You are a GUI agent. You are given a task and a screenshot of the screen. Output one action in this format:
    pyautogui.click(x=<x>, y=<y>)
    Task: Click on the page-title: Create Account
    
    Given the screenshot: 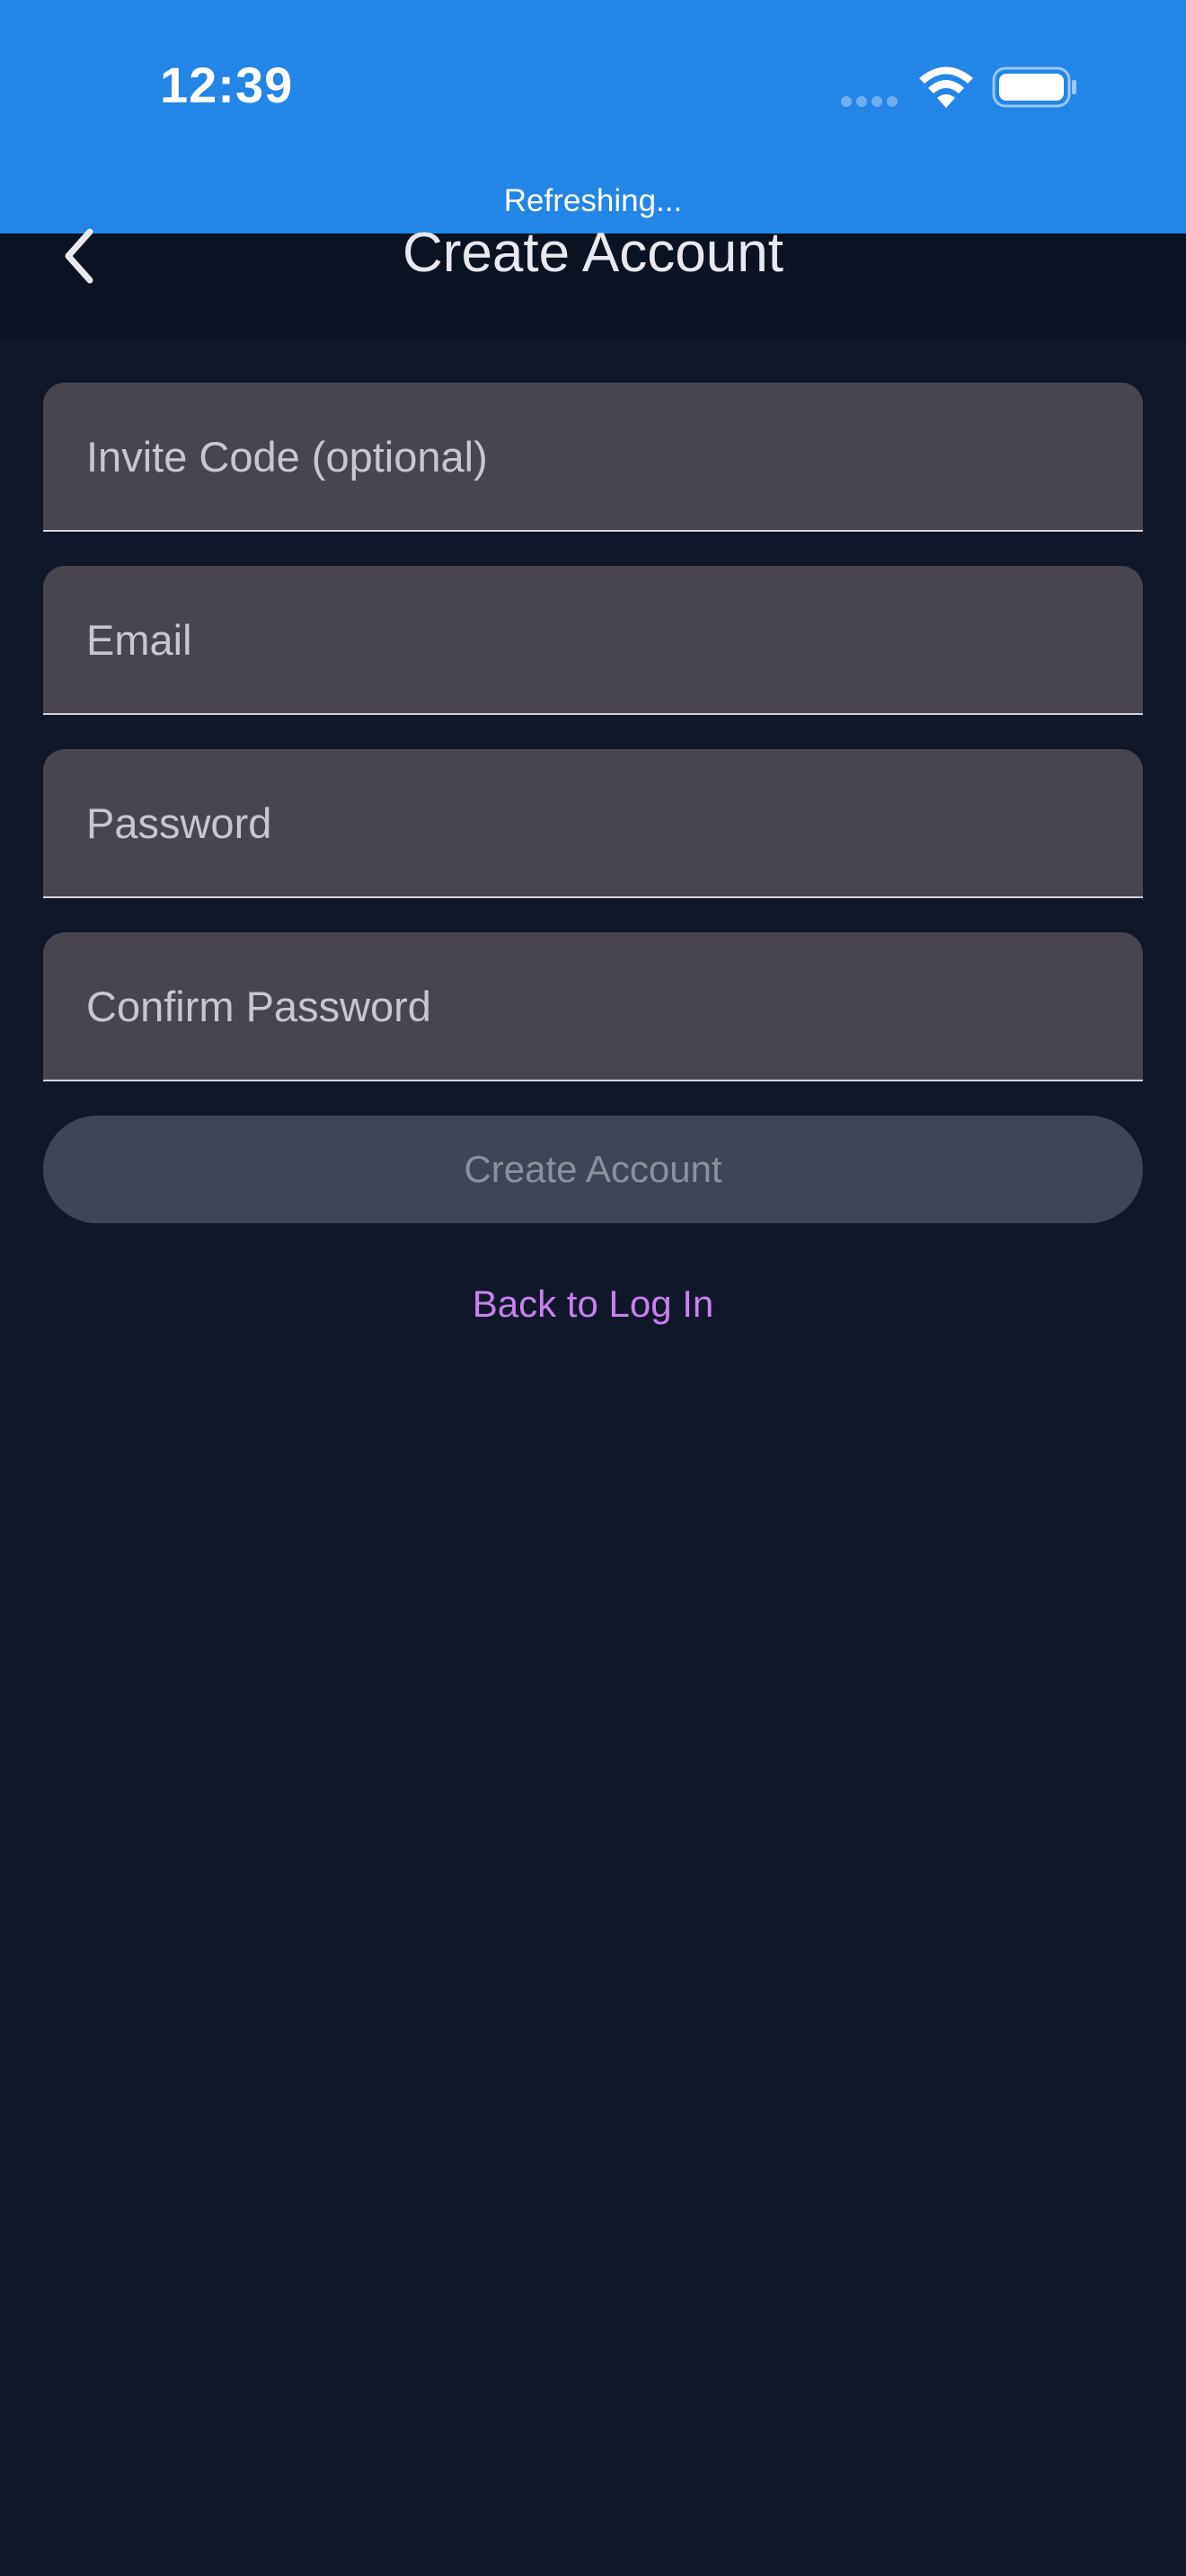 What is the action you would take?
    pyautogui.click(x=593, y=253)
    